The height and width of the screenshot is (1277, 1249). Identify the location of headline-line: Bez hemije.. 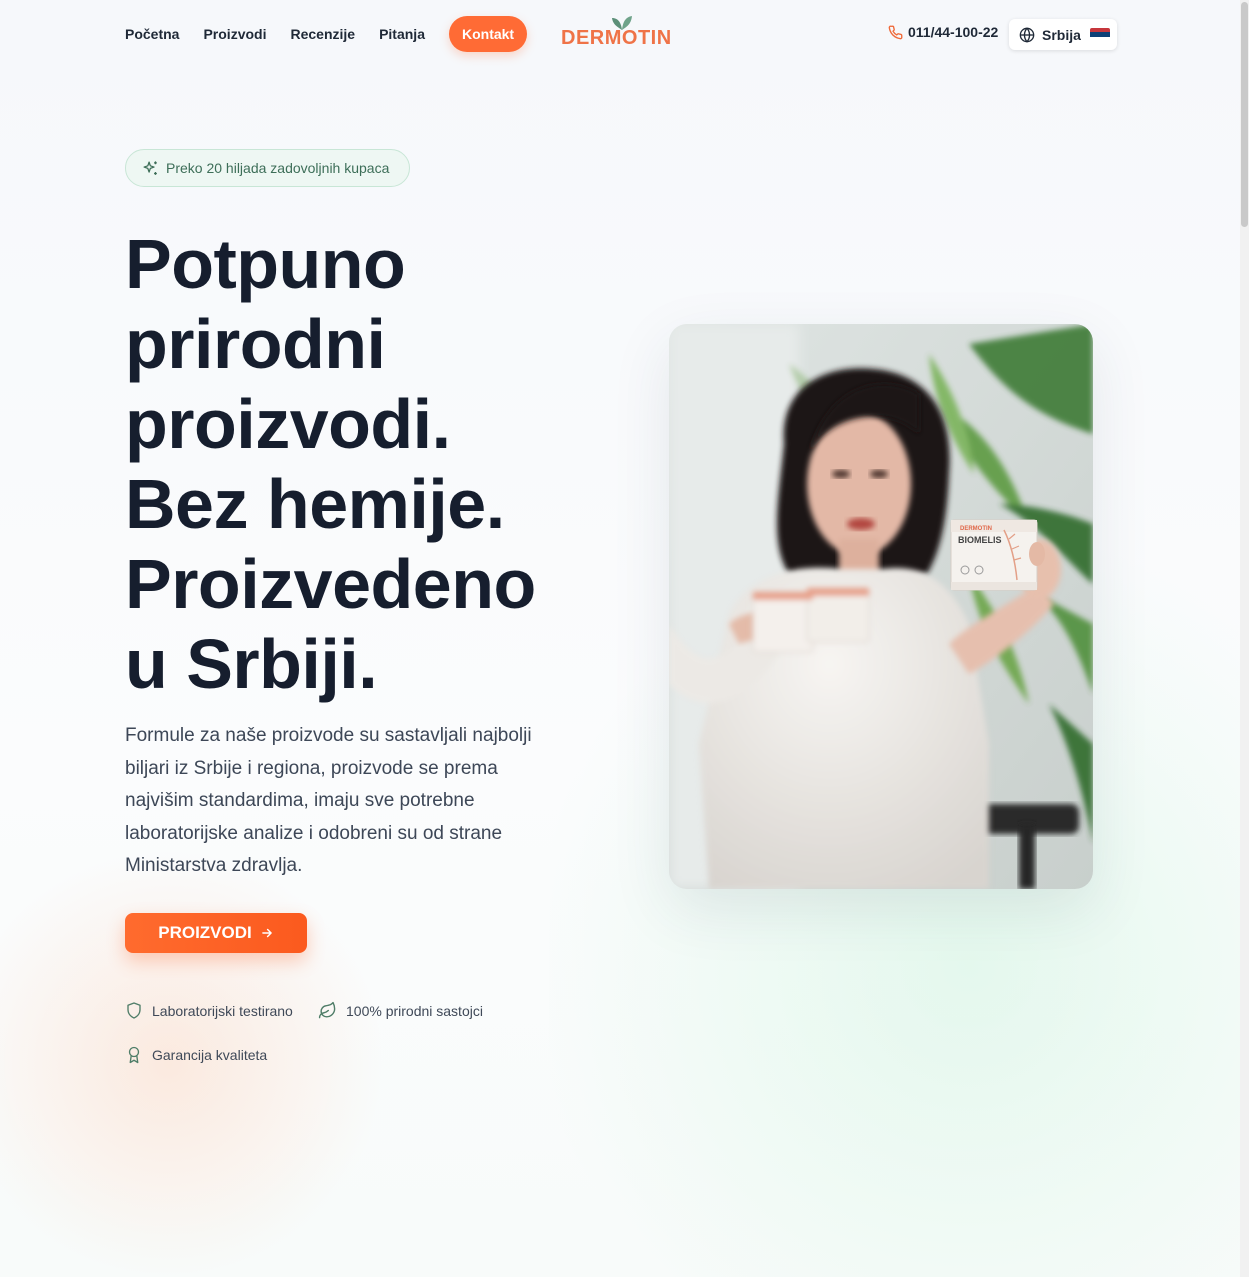
(315, 504).